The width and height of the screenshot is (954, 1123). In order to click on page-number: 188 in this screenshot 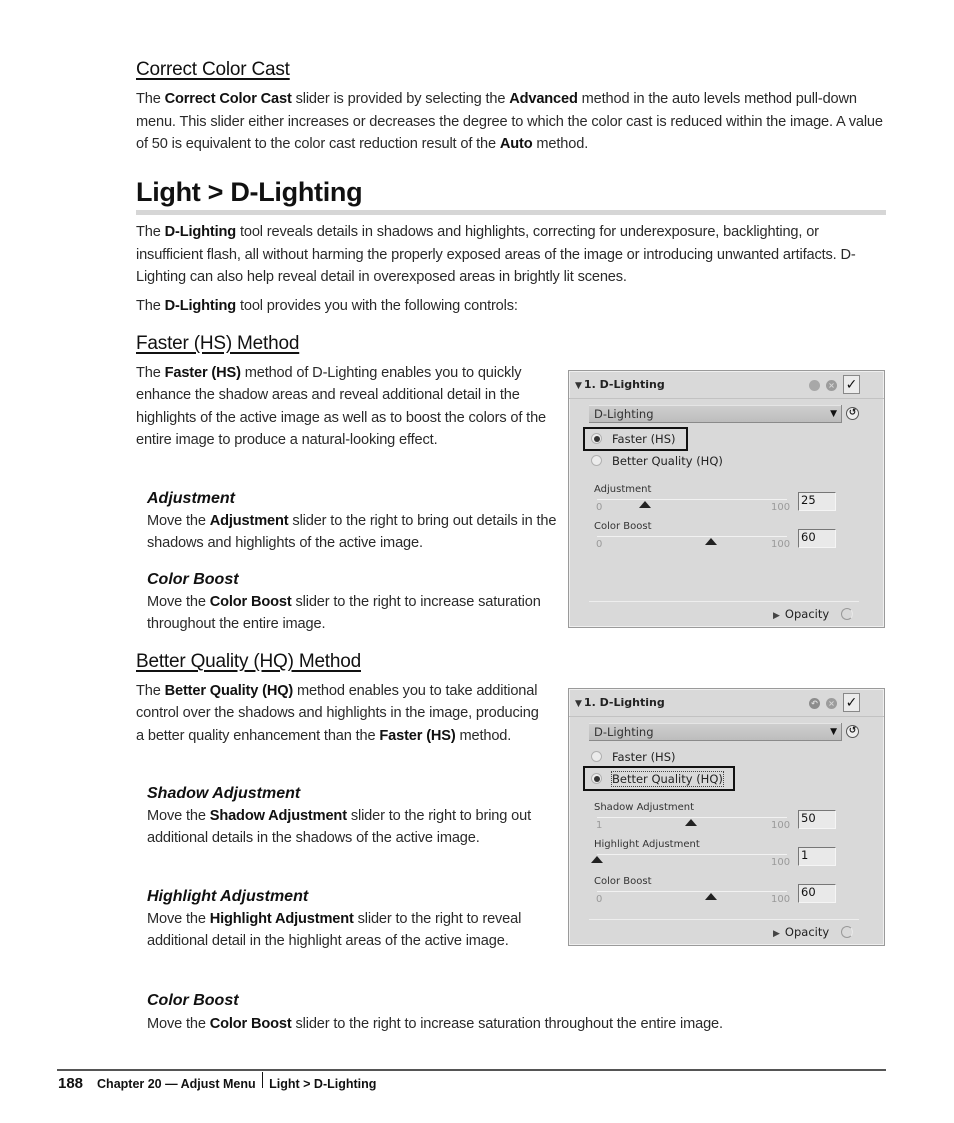, I will do `click(71, 1083)`.